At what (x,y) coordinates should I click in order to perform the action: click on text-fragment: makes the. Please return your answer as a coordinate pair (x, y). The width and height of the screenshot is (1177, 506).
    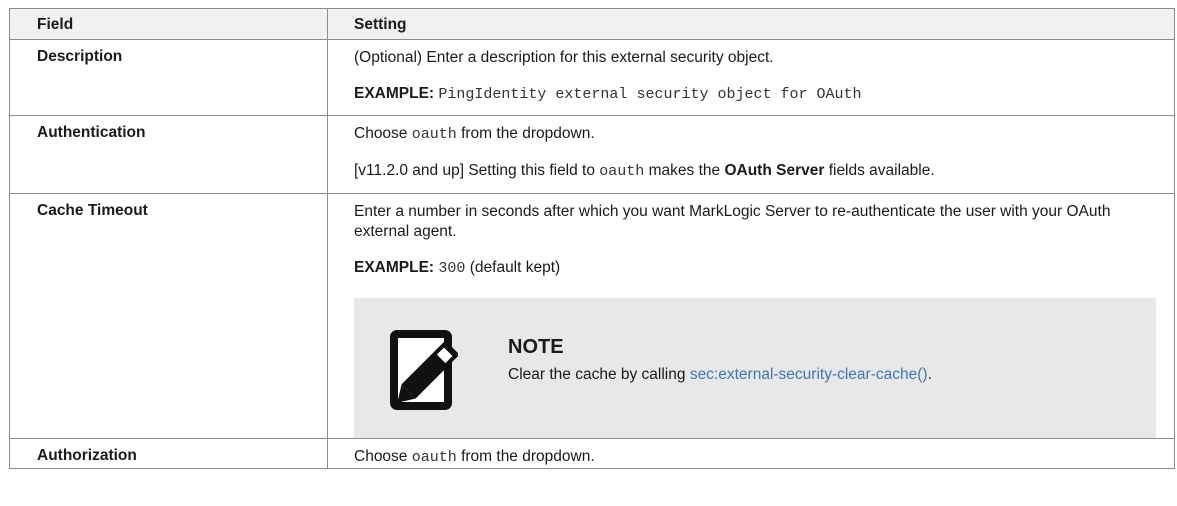
    Looking at the image, I should click on (684, 170).